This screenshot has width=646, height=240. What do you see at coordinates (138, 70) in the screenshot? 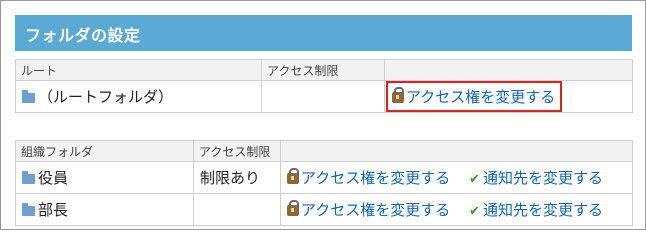
I see `header-root: ルート` at bounding box center [138, 70].